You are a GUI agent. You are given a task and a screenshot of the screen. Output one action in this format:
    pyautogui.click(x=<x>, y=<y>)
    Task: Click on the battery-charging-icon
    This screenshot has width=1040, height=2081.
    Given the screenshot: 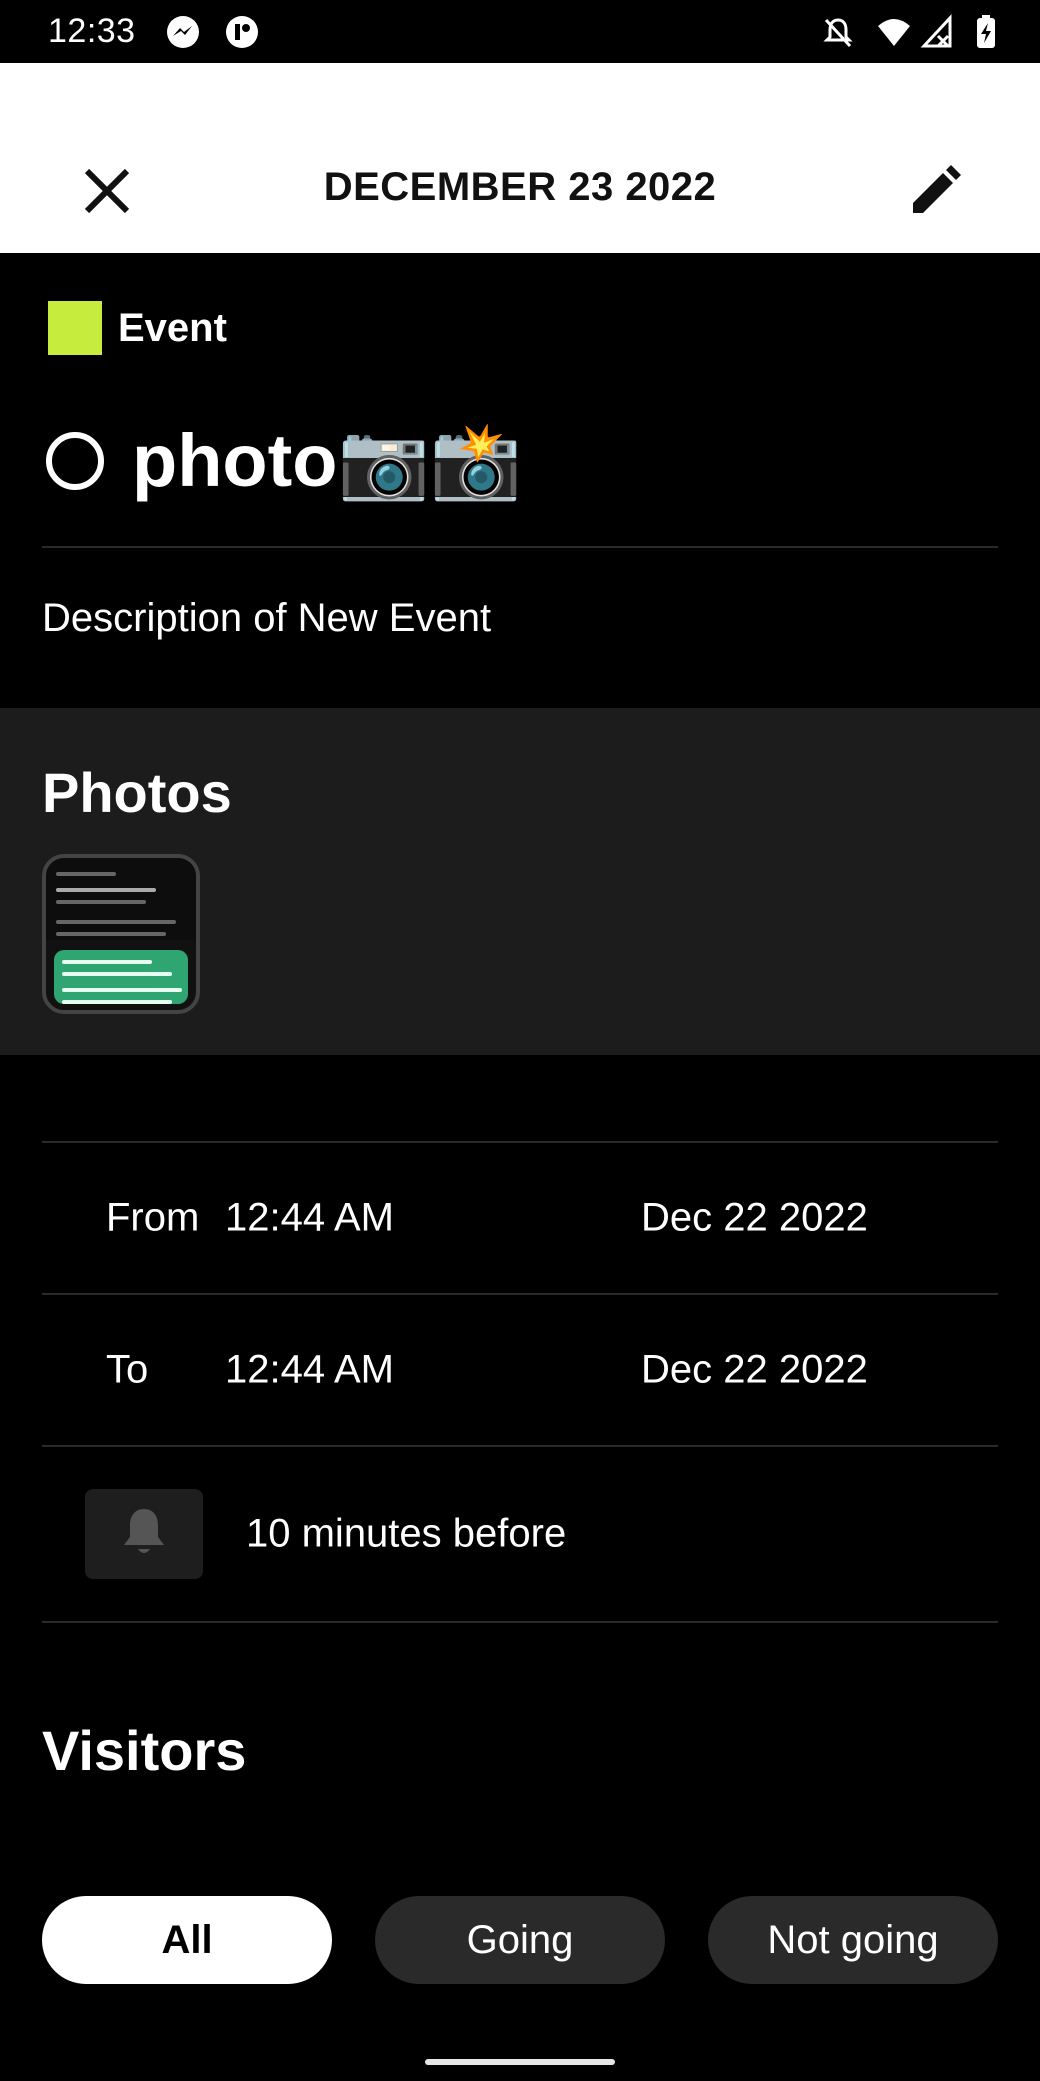 What is the action you would take?
    pyautogui.click(x=986, y=32)
    